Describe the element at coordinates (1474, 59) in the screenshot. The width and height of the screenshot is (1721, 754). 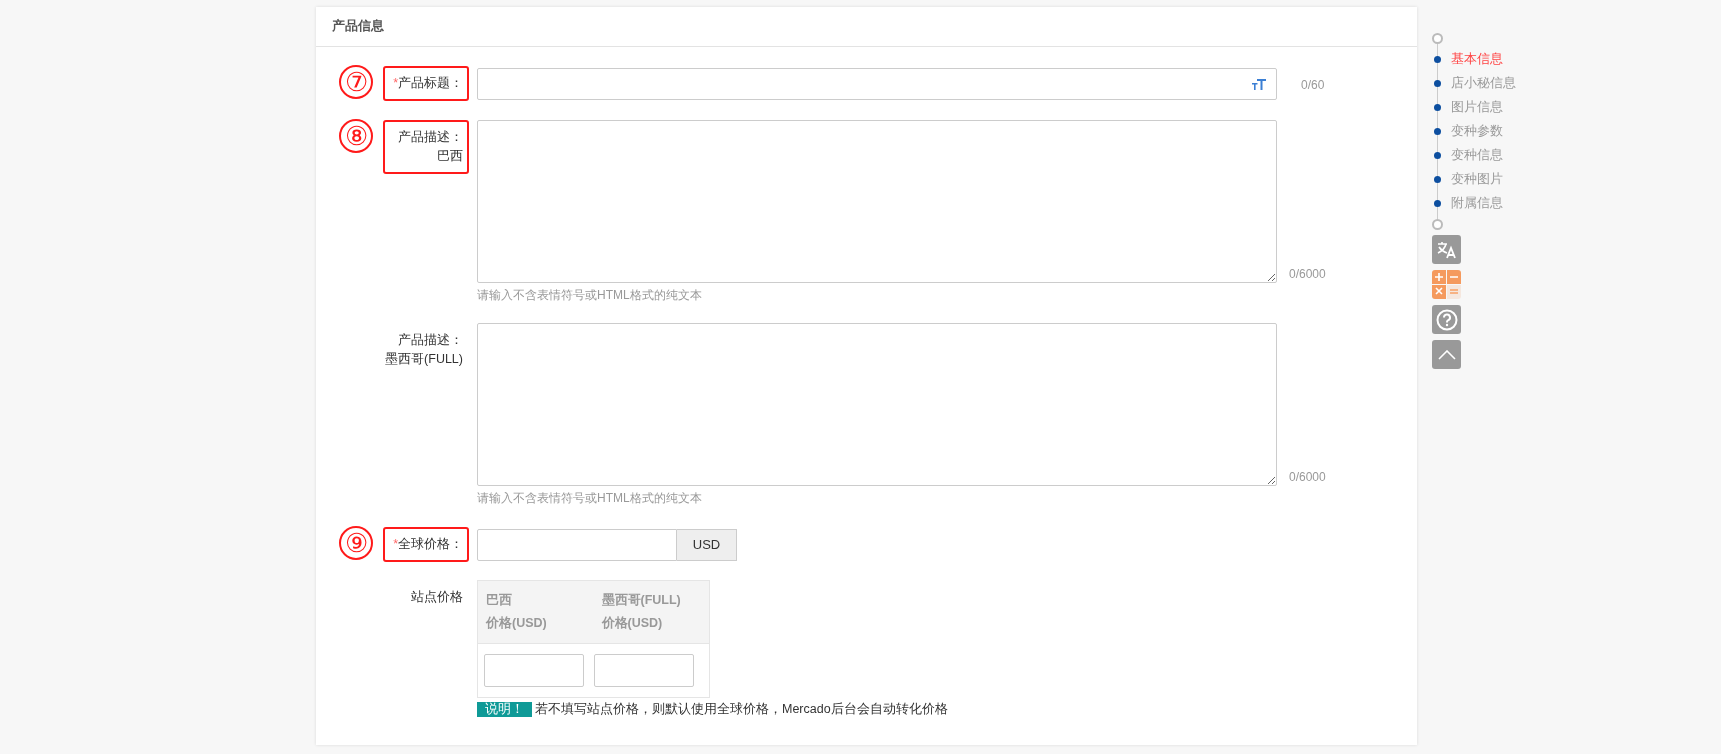
I see `nav-link: 基本信息` at that location.